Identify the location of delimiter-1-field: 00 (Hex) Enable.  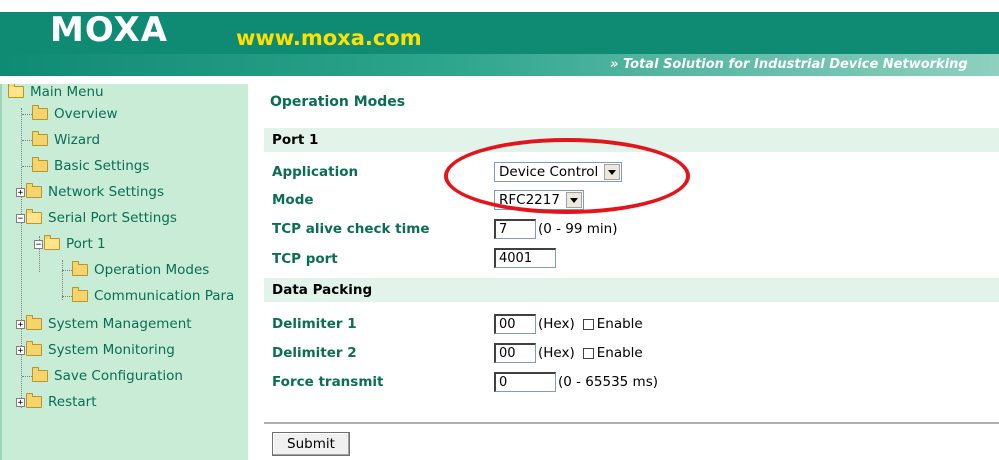
(568, 324).